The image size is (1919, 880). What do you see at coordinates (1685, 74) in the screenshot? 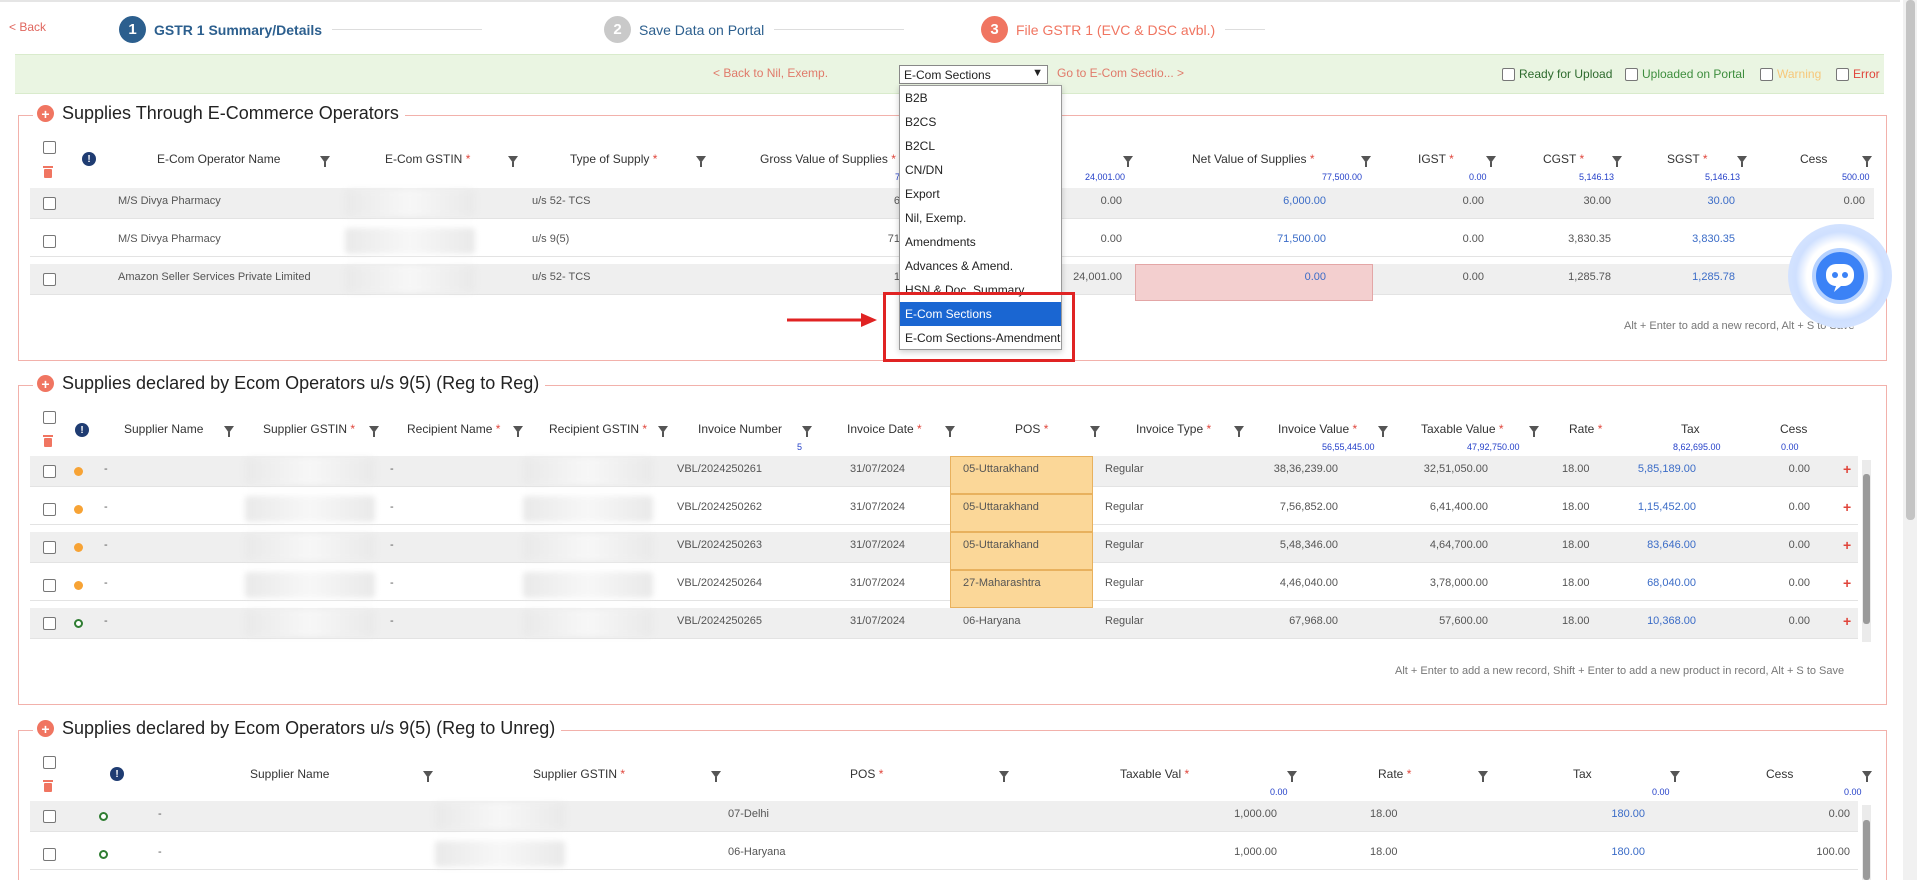
I see `legend-uploaded: Uploaded on Portal` at bounding box center [1685, 74].